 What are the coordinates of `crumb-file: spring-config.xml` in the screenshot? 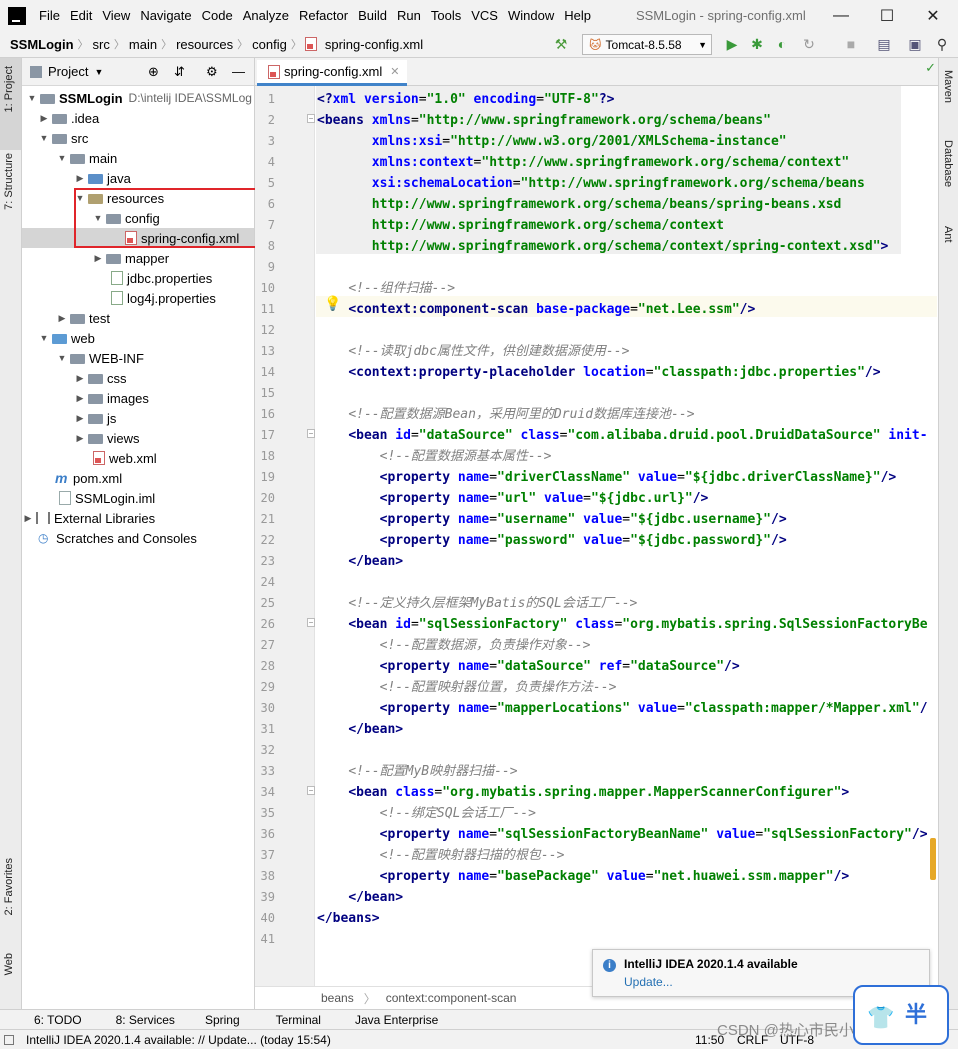 It's located at (374, 44).